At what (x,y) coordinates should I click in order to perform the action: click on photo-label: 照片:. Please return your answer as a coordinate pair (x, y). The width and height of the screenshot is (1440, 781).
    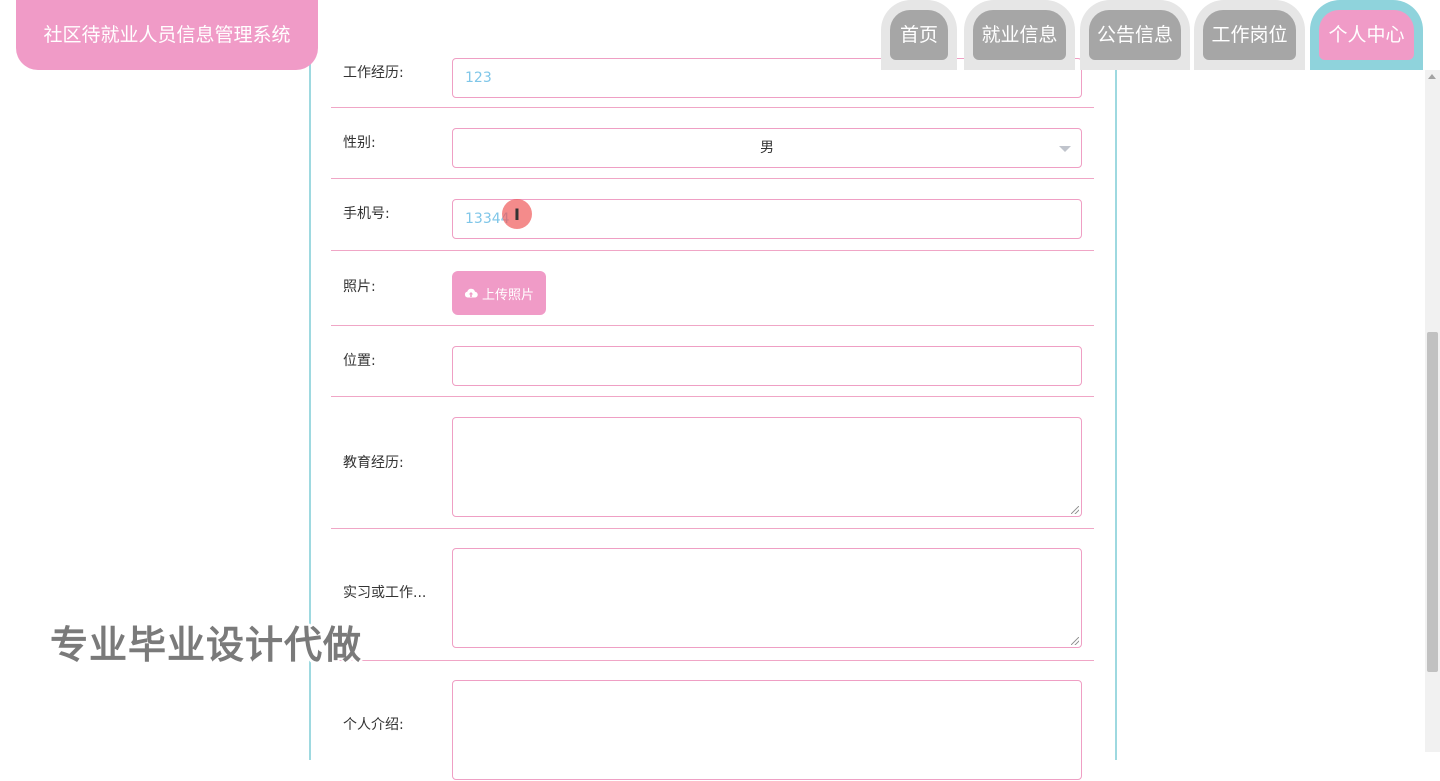
    Looking at the image, I should click on (359, 287).